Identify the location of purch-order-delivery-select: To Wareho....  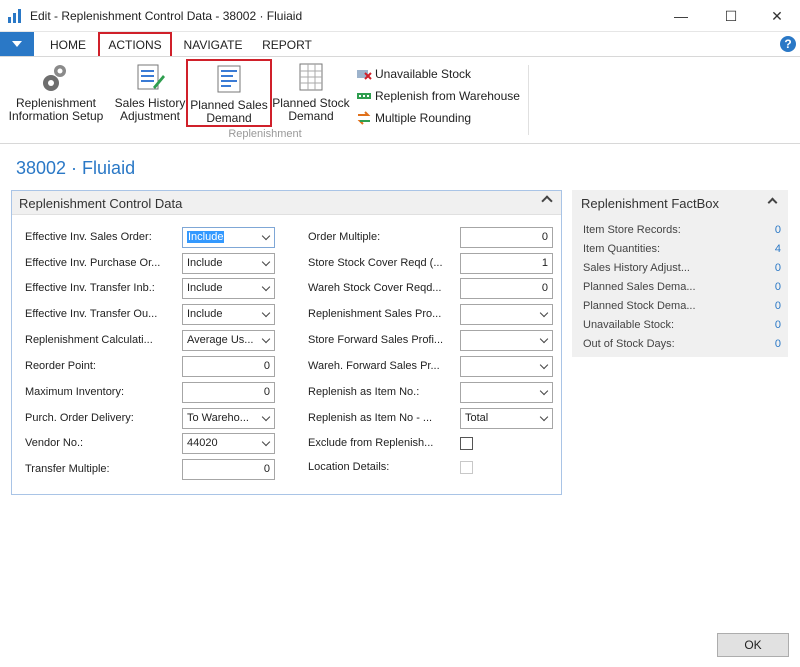
(228, 418).